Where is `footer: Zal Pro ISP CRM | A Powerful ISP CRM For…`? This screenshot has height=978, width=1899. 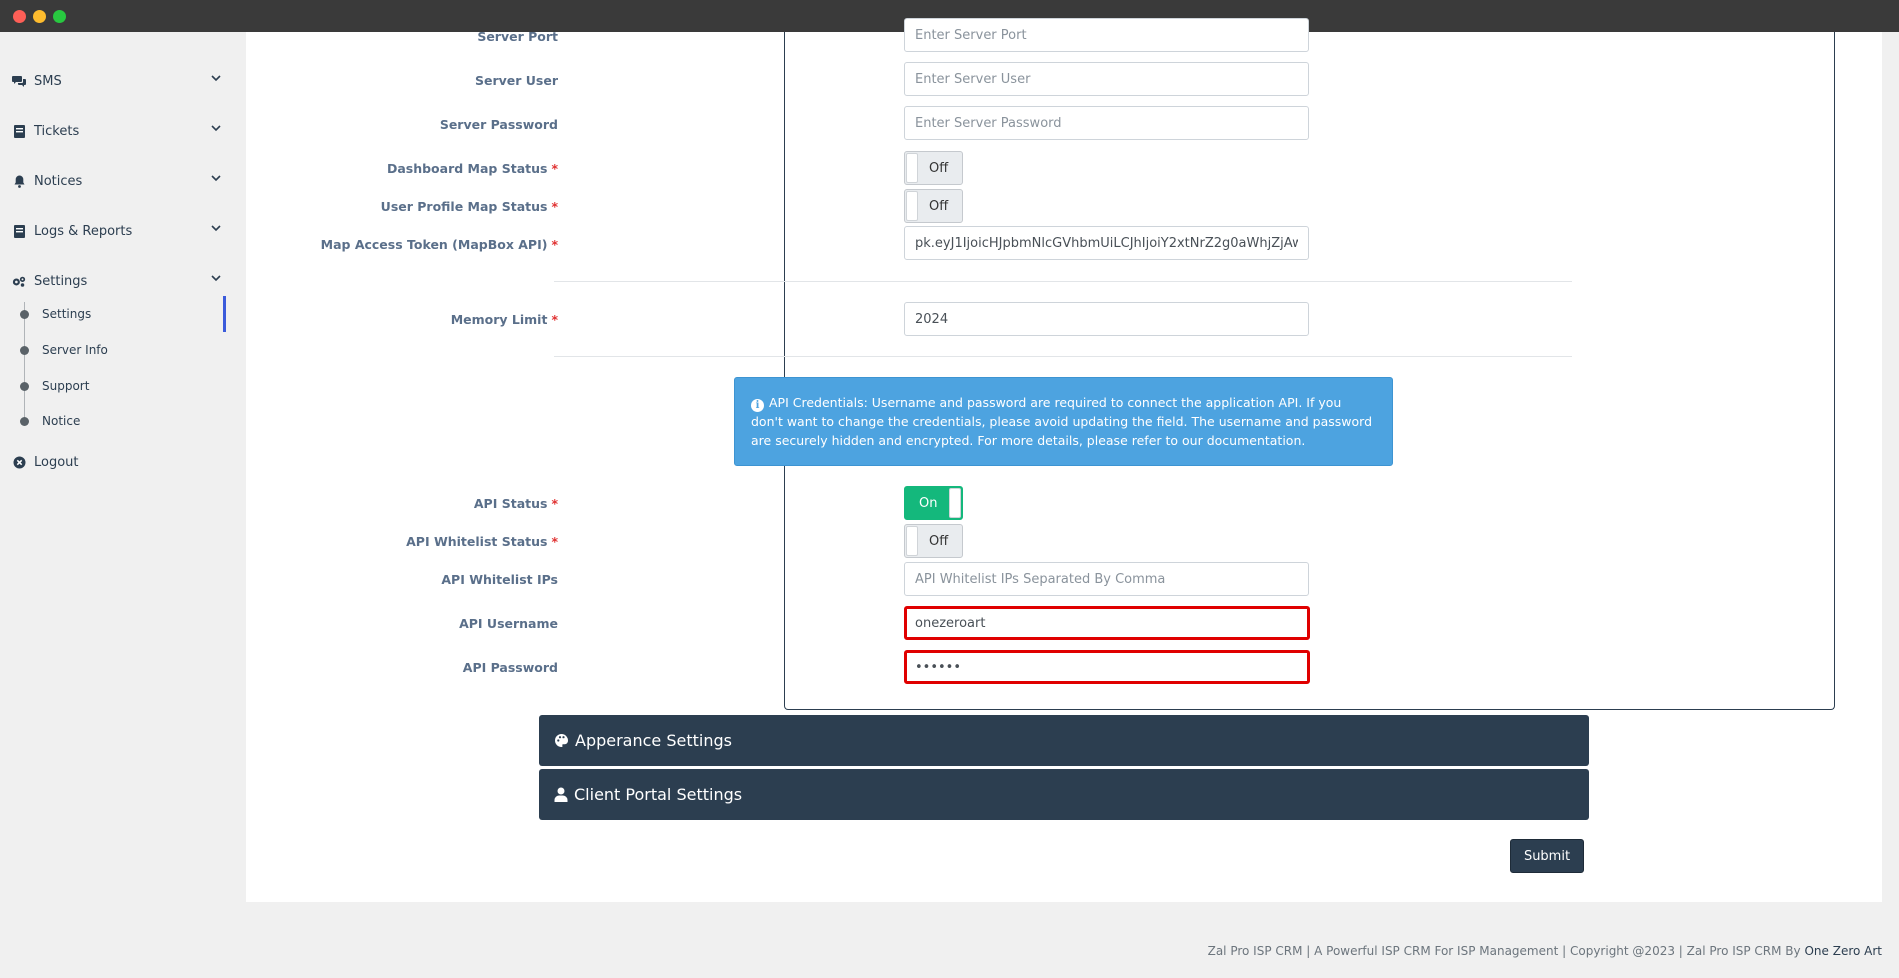 footer: Zal Pro ISP CRM | A Powerful ISP CRM For… is located at coordinates (1545, 951).